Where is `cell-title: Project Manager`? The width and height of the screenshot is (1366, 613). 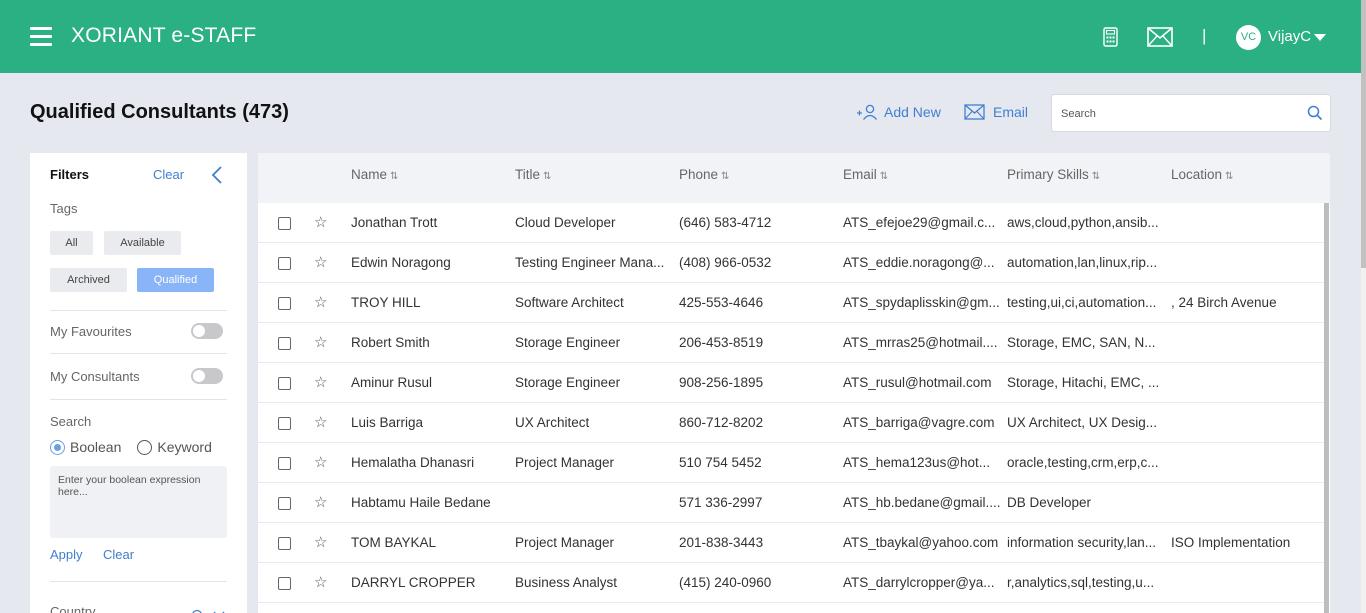 cell-title: Project Manager is located at coordinates (565, 462).